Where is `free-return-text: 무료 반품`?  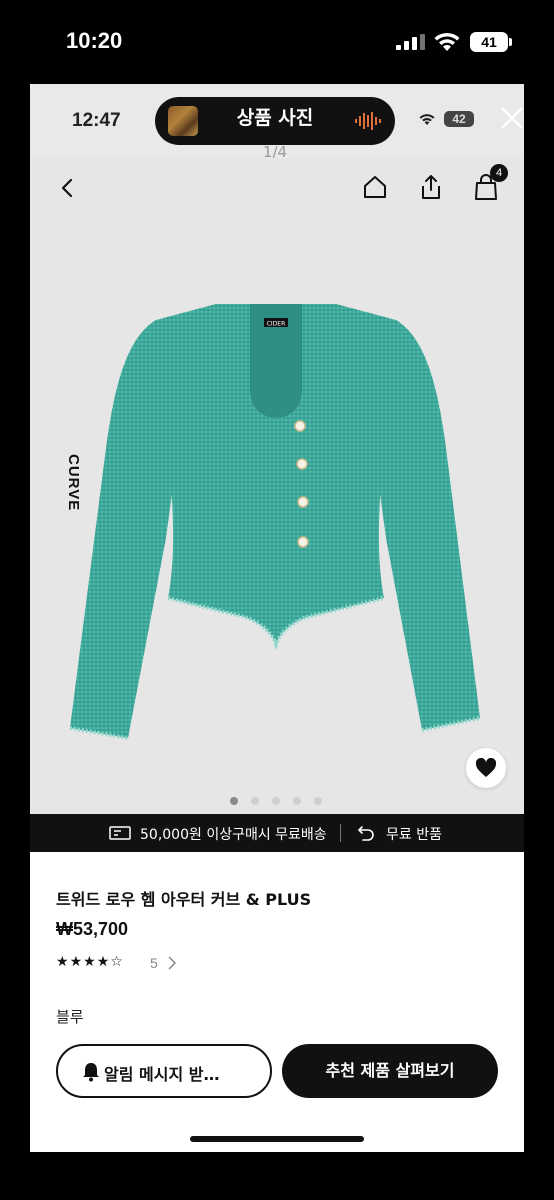
free-return-text: 무료 반품 is located at coordinates (414, 835).